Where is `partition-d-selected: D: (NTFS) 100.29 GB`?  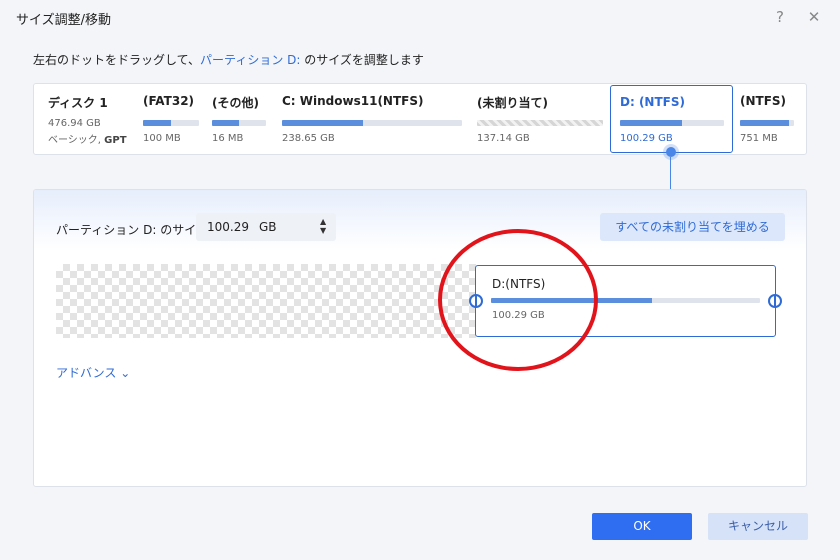
partition-d-selected: D: (NTFS) 100.29 GB is located at coordinates (671, 119).